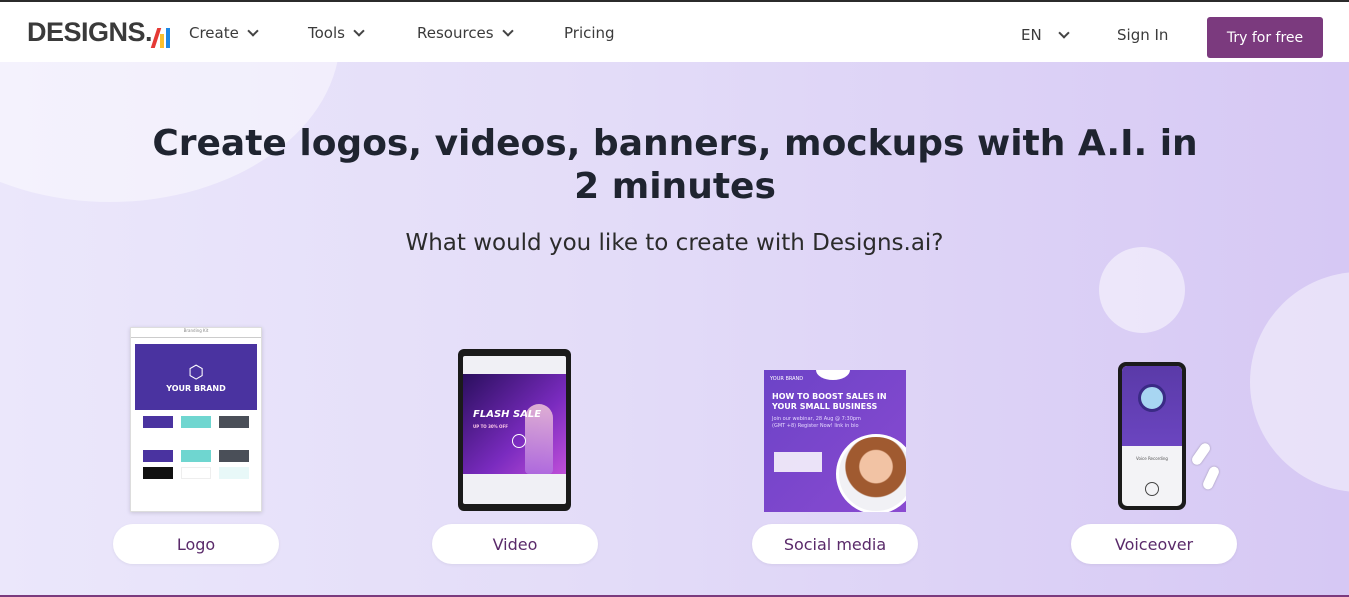  What do you see at coordinates (798, 462) in the screenshot?
I see `speaker-tag` at bounding box center [798, 462].